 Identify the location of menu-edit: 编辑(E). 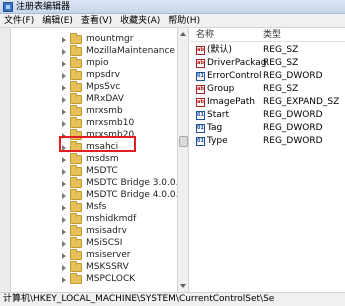
(57, 21).